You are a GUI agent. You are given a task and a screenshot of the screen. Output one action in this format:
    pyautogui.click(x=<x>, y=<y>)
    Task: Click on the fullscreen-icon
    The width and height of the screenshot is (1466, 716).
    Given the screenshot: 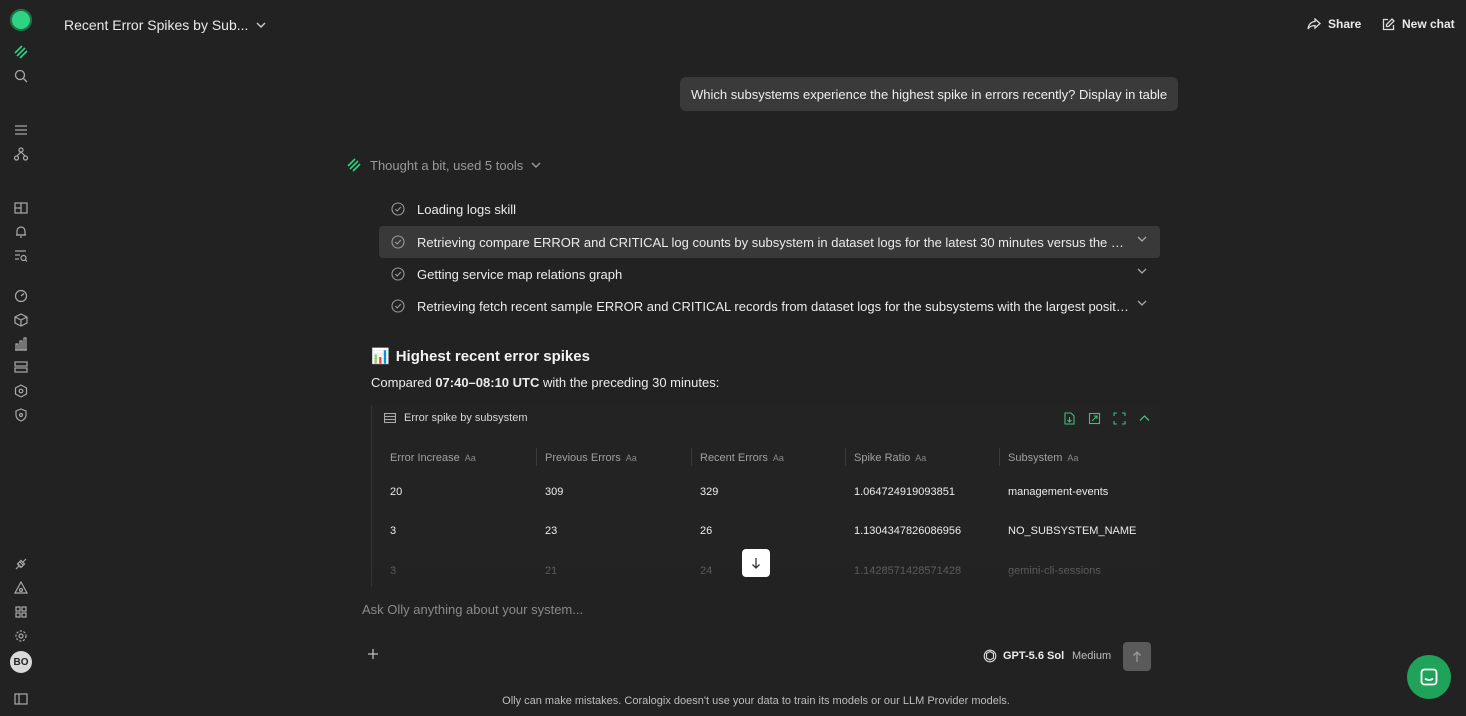 What is the action you would take?
    pyautogui.click(x=1119, y=418)
    